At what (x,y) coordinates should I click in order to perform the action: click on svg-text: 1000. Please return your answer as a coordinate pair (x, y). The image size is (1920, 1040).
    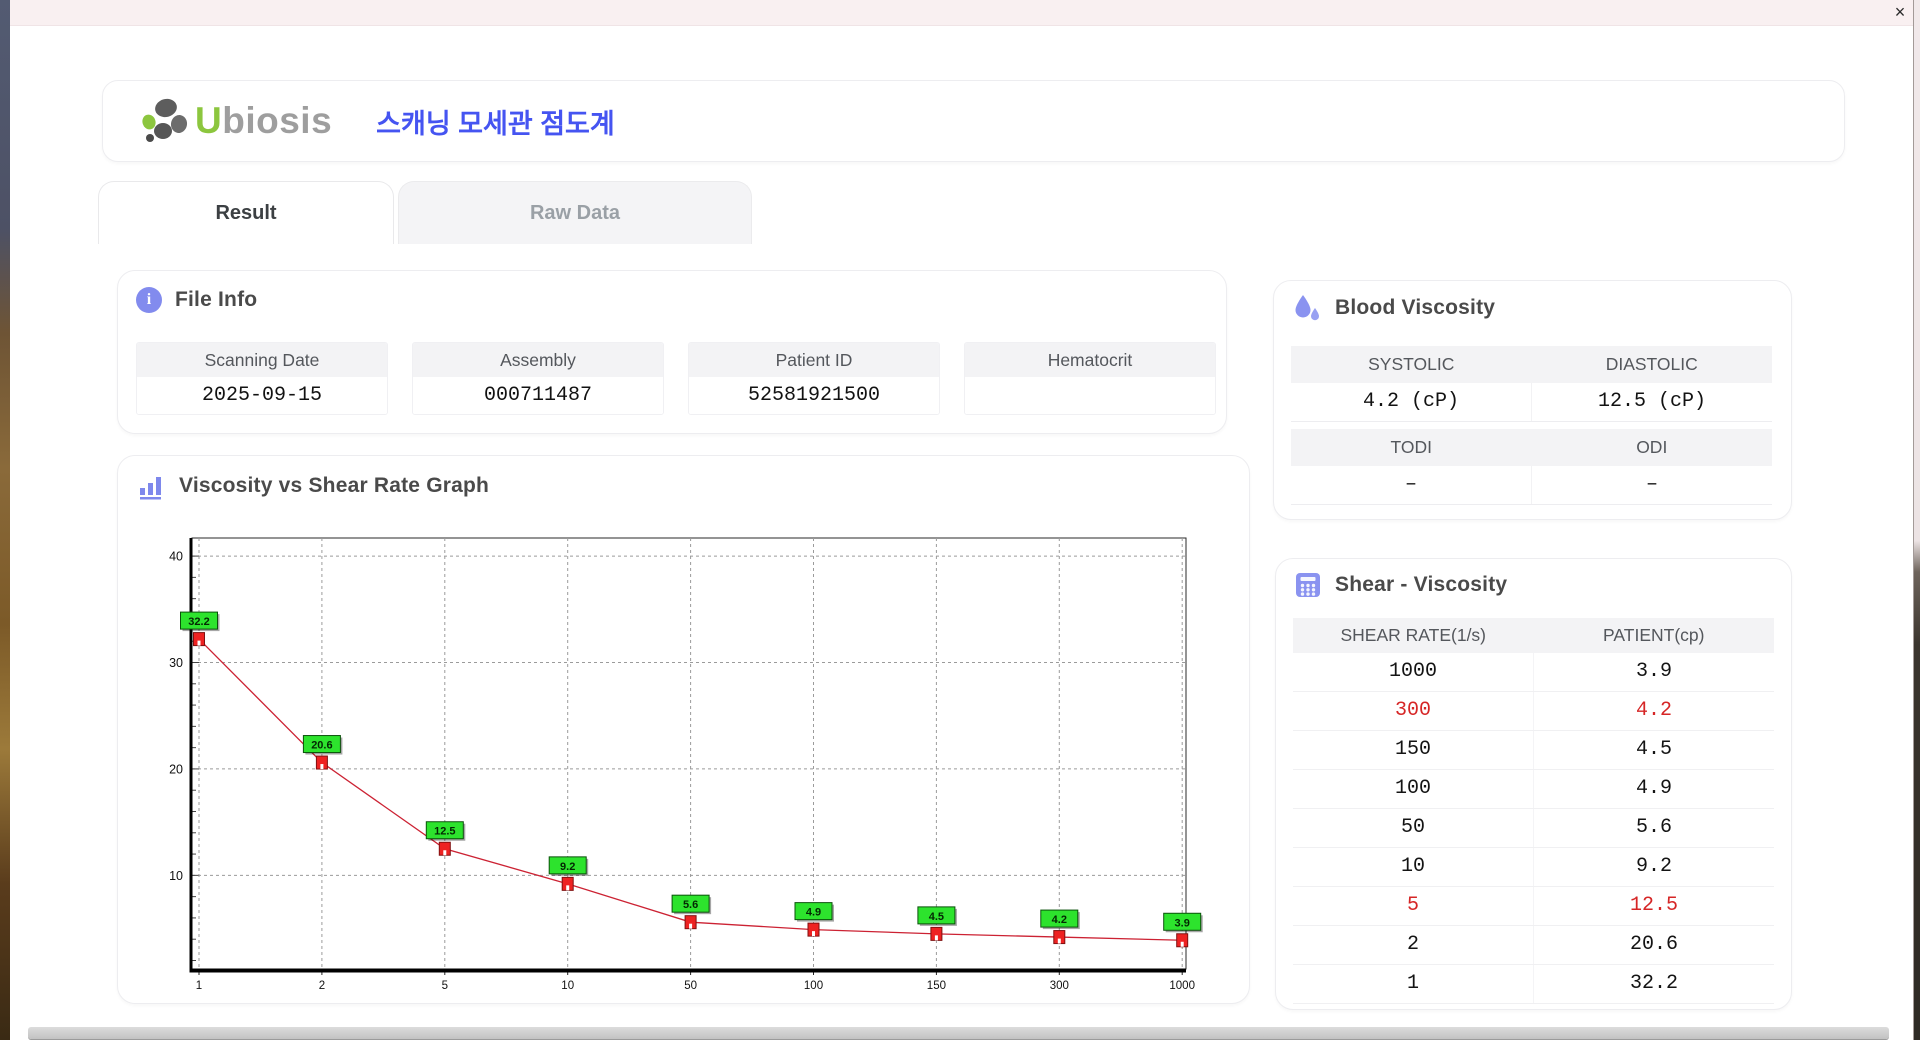
    Looking at the image, I should click on (1182, 986).